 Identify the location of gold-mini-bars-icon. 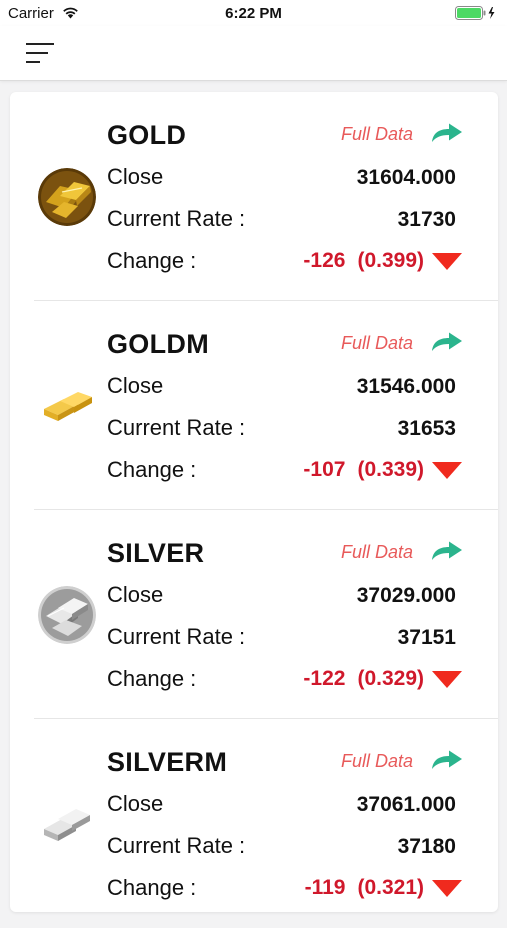
(67, 406).